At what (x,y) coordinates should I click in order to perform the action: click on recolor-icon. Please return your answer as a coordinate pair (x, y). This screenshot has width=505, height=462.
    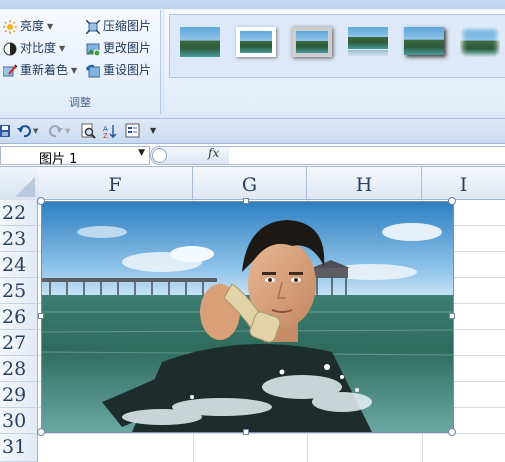
    Looking at the image, I should click on (10, 70).